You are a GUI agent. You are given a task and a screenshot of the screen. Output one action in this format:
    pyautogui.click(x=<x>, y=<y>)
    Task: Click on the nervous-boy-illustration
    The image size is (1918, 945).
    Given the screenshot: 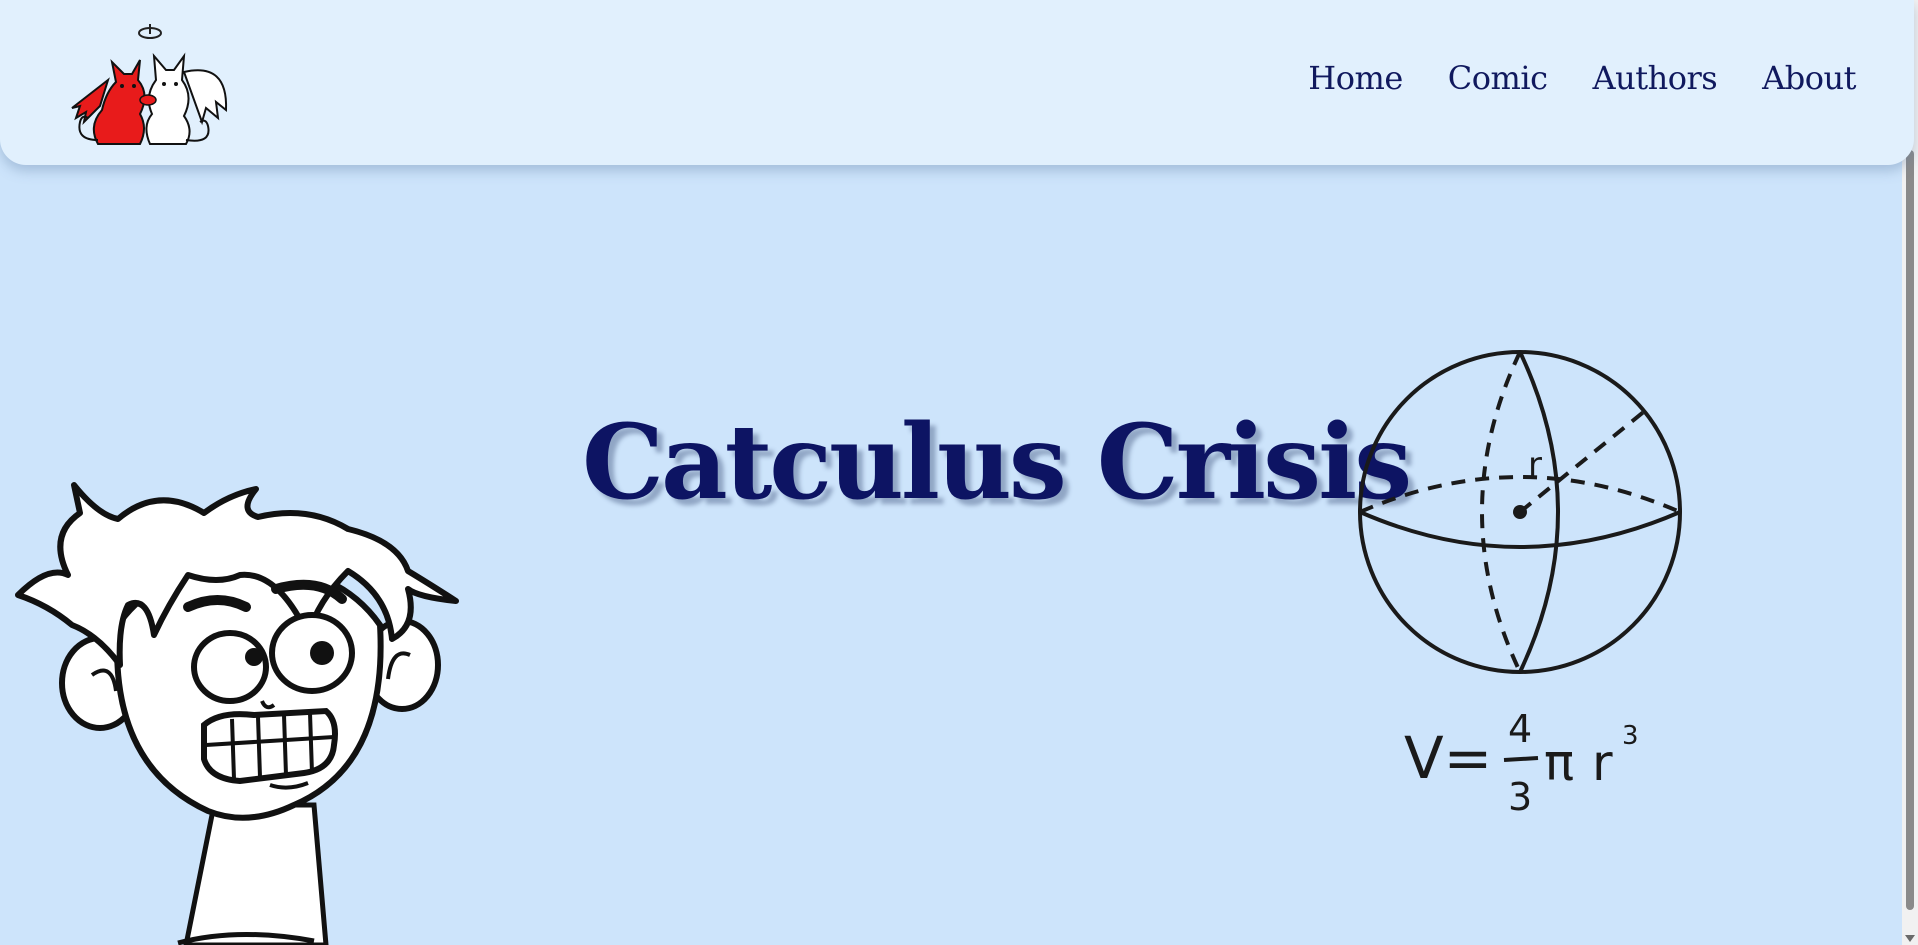 What is the action you would take?
    pyautogui.click(x=237, y=713)
    